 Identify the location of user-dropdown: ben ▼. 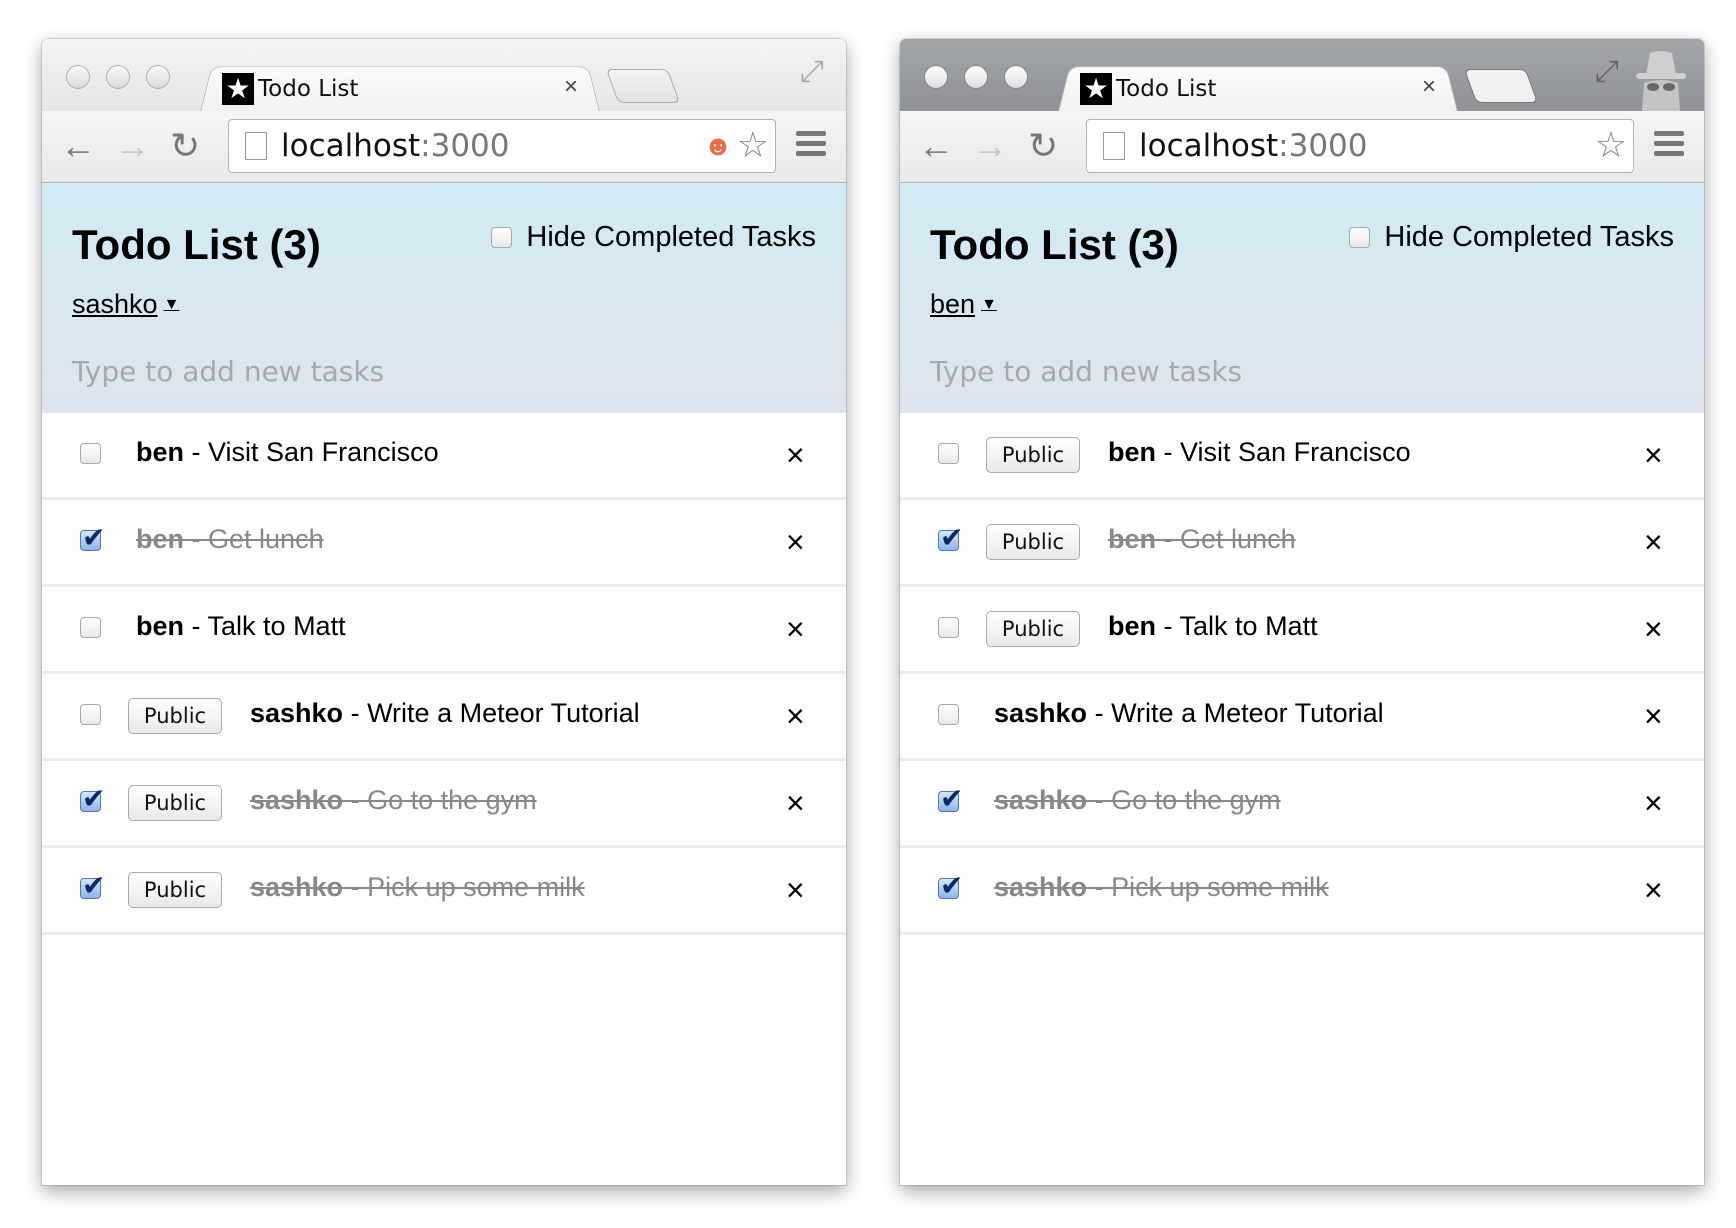
(963, 304).